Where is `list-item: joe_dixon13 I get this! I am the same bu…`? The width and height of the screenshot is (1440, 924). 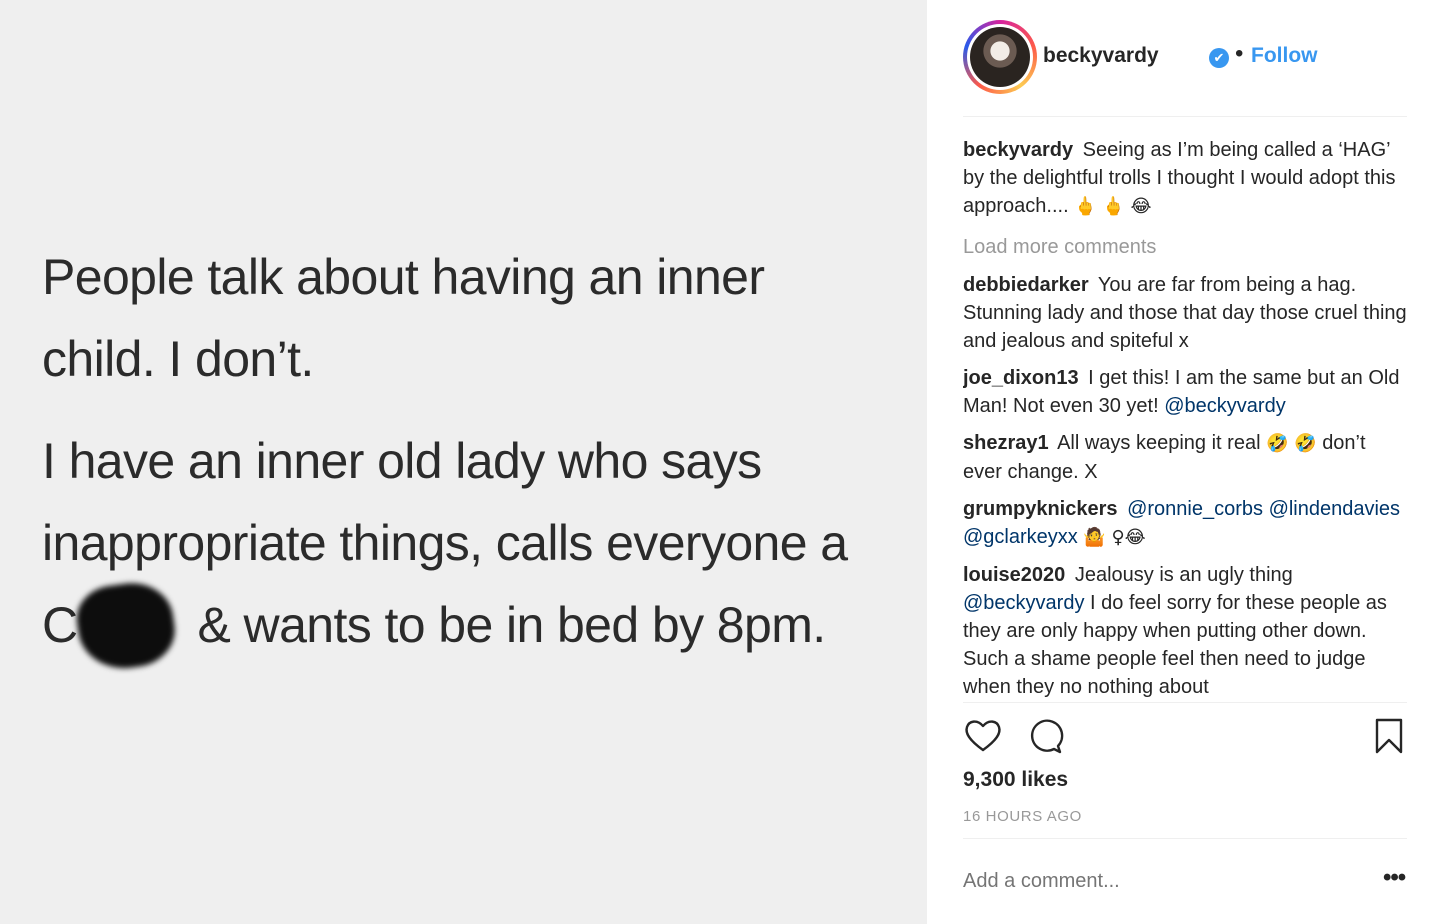
list-item: joe_dixon13 I get this! I am the same bu… is located at coordinates (1185, 392).